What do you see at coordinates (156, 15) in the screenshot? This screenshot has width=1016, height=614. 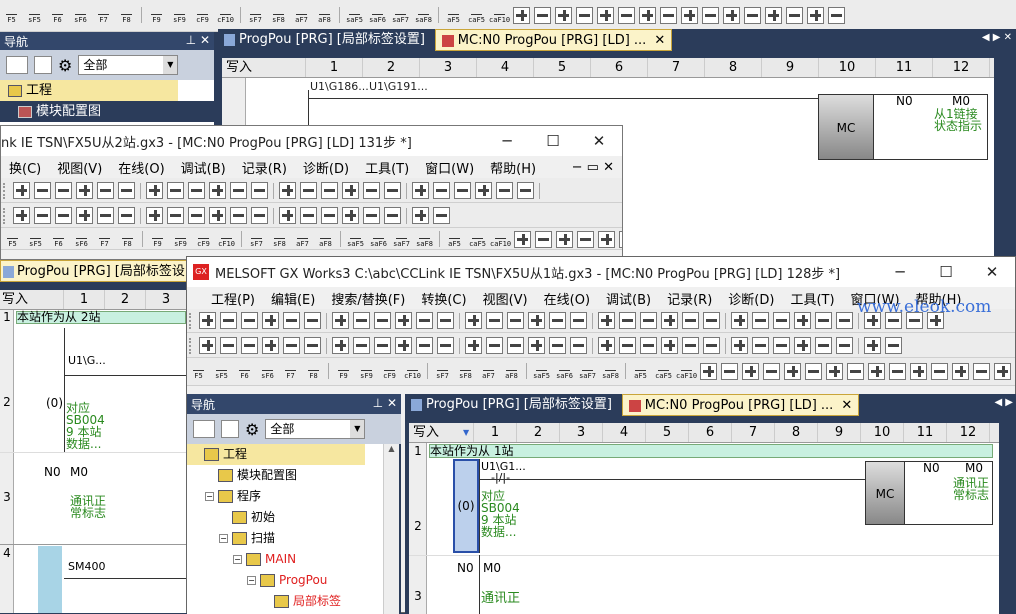 I see `ladder-tool-icon: F9` at bounding box center [156, 15].